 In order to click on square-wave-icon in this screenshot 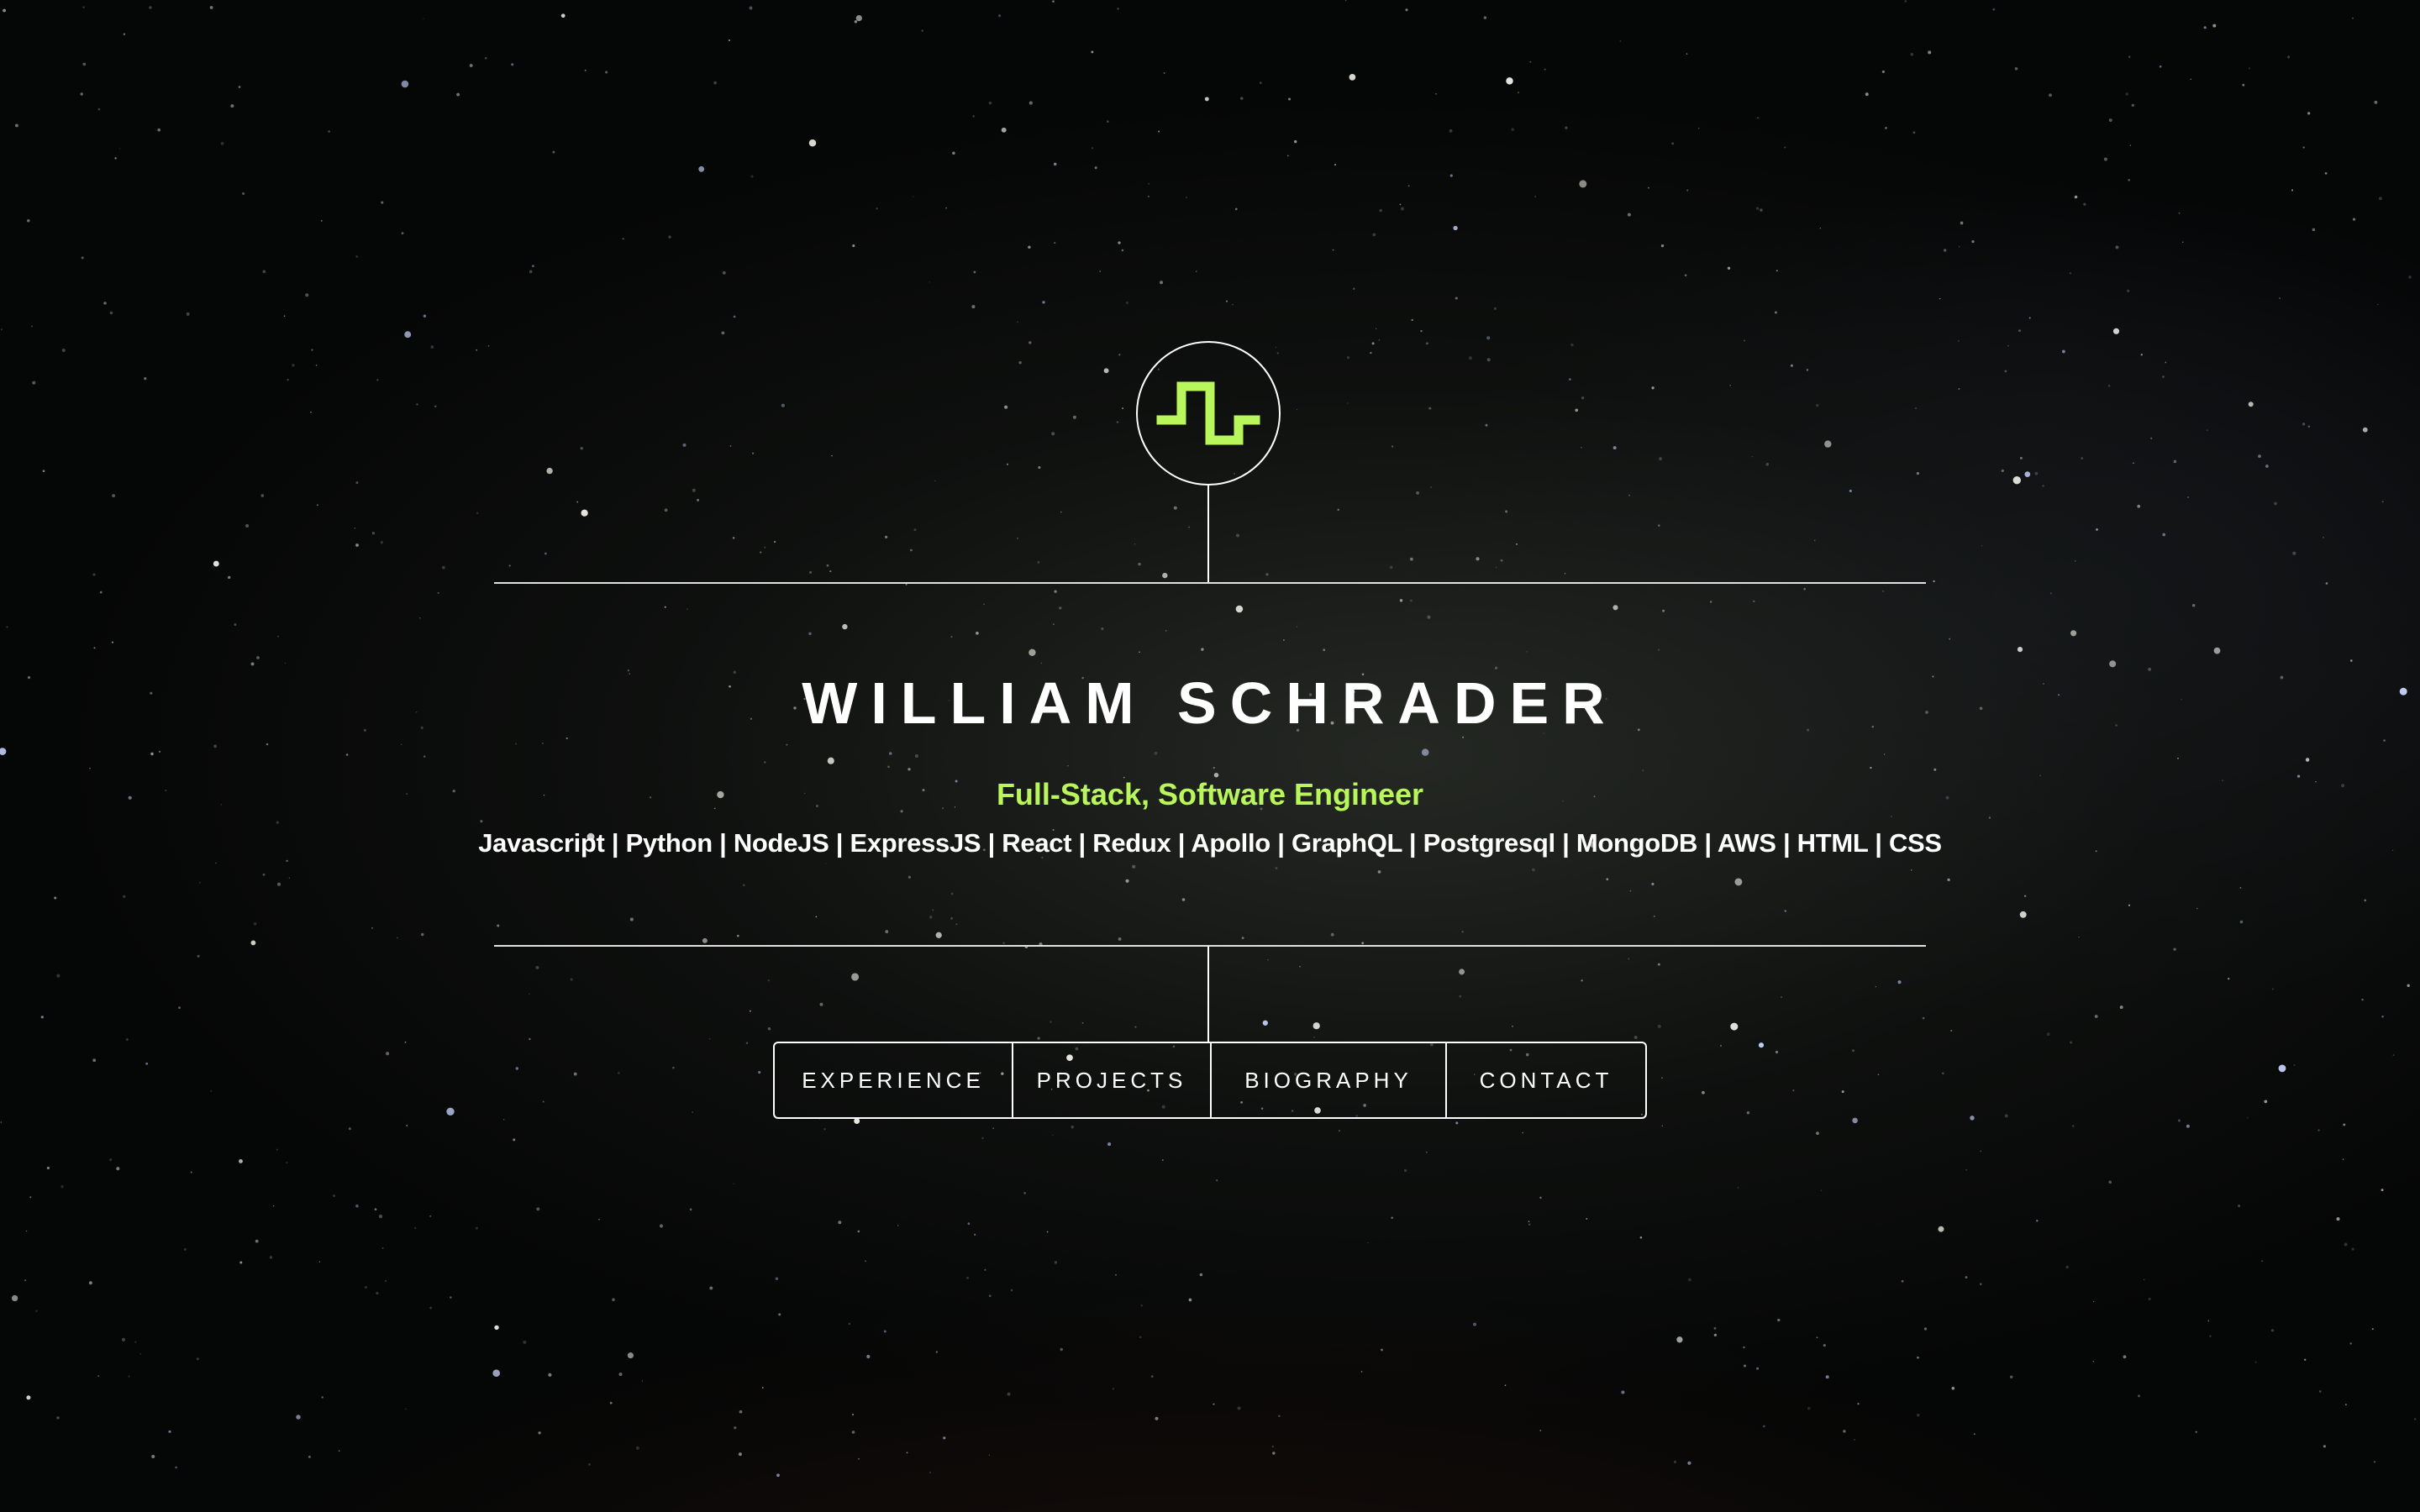, I will do `click(1208, 413)`.